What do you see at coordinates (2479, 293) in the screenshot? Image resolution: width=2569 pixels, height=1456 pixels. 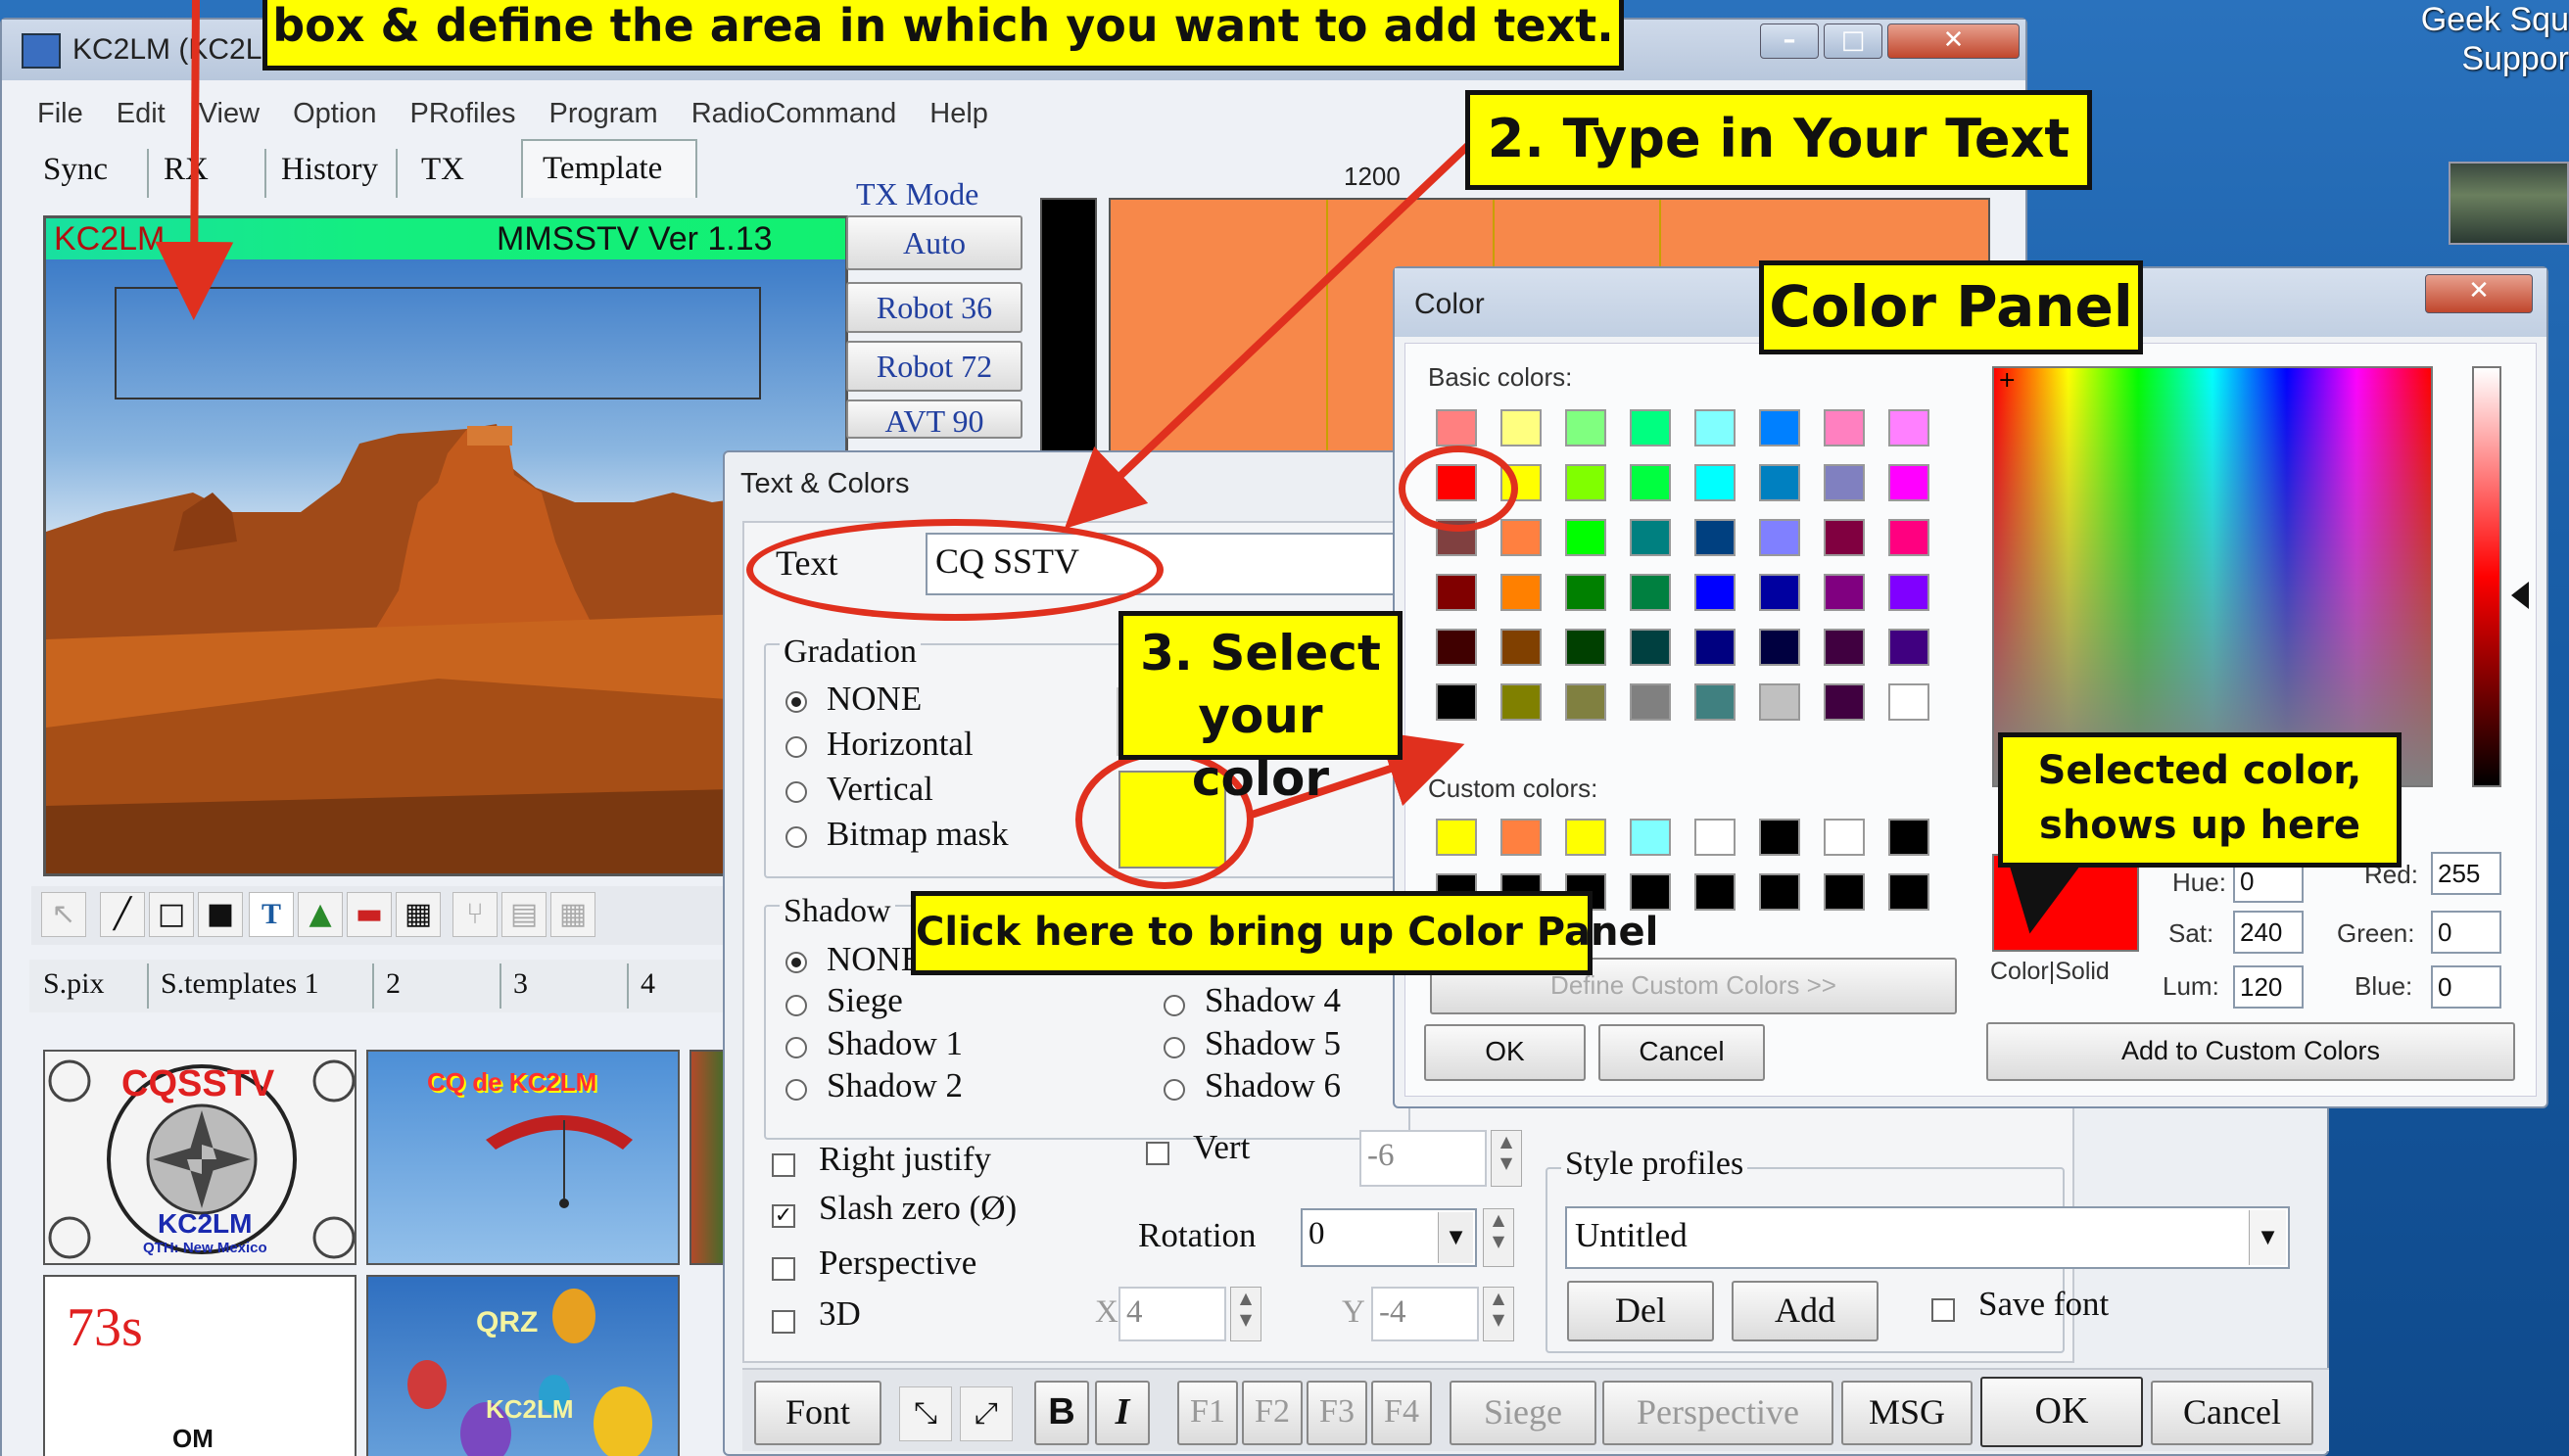 I see `color-close-button: ✕` at bounding box center [2479, 293].